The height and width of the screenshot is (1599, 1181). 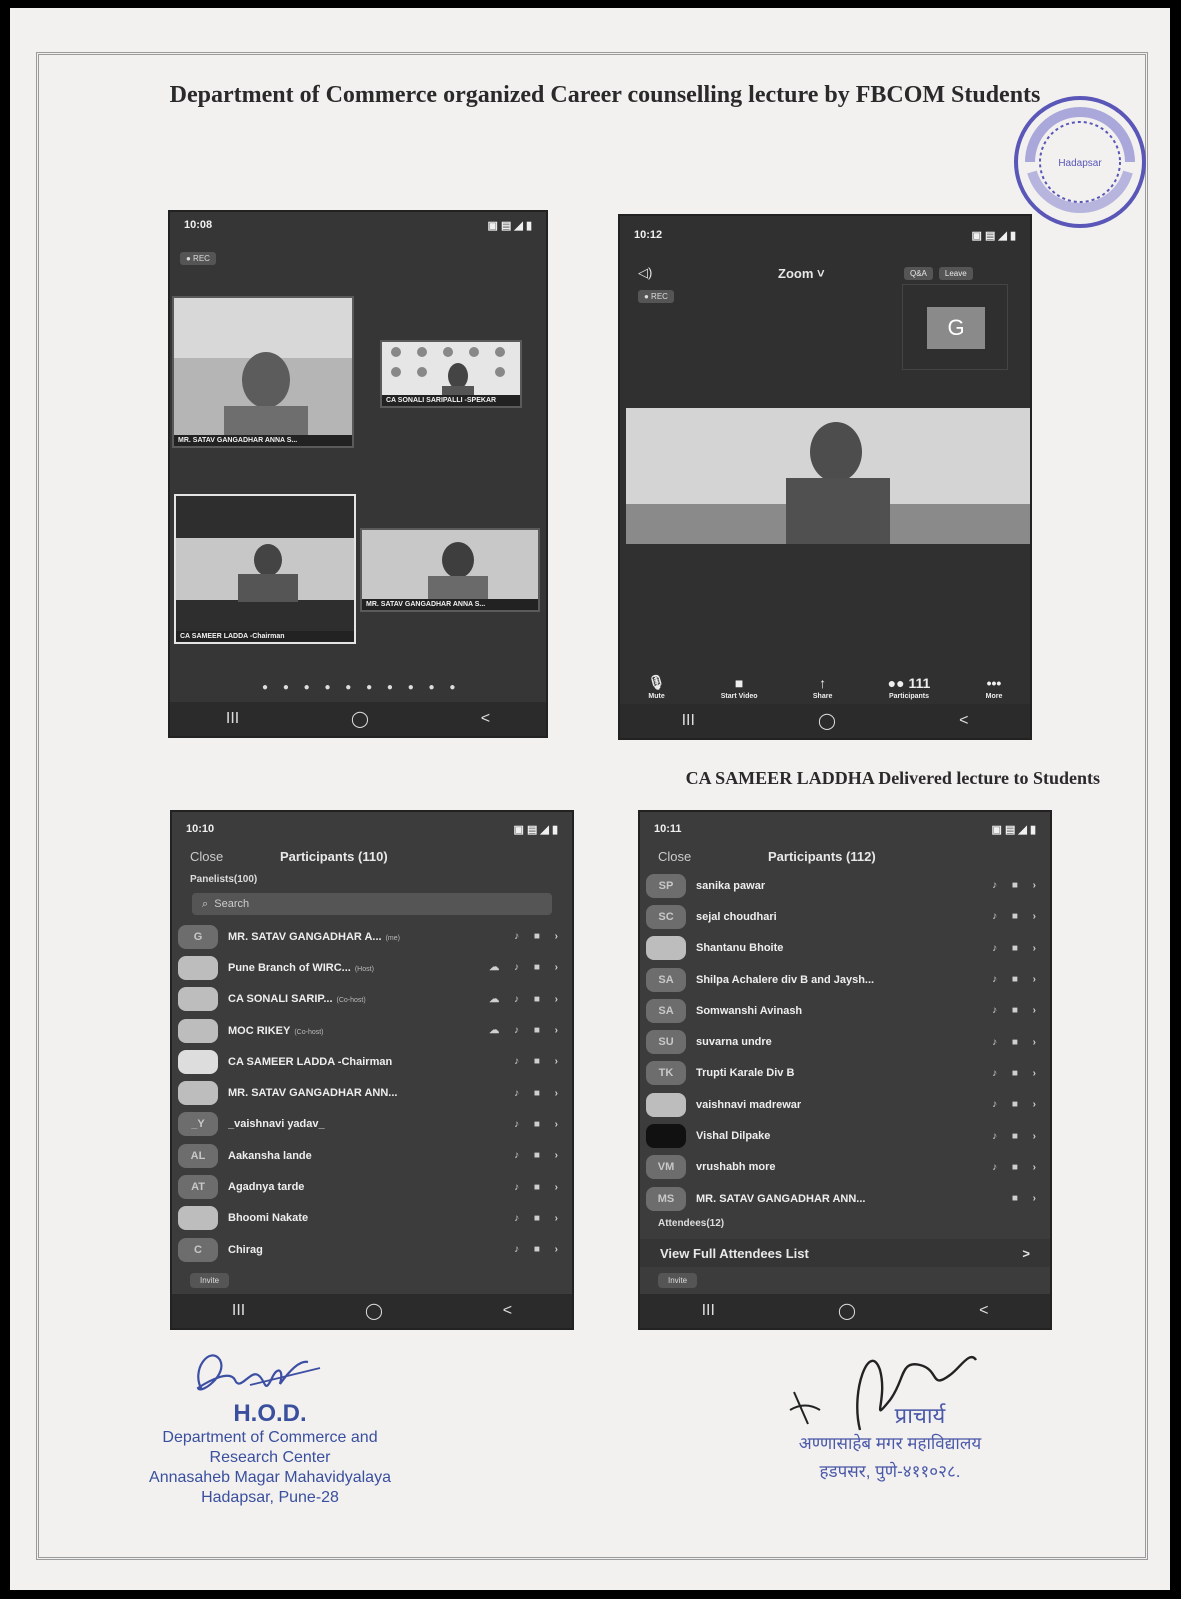 I want to click on android-nav-bar: III ◯ <, so click(x=825, y=721).